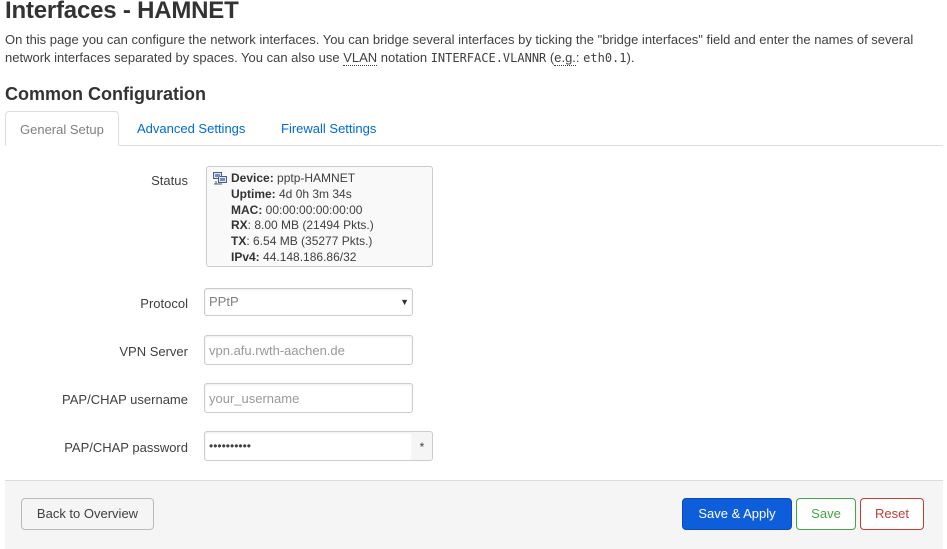 The image size is (947, 549). I want to click on status-rx-line: RX: 8.00 MB (21494 Pkts.), so click(302, 226).